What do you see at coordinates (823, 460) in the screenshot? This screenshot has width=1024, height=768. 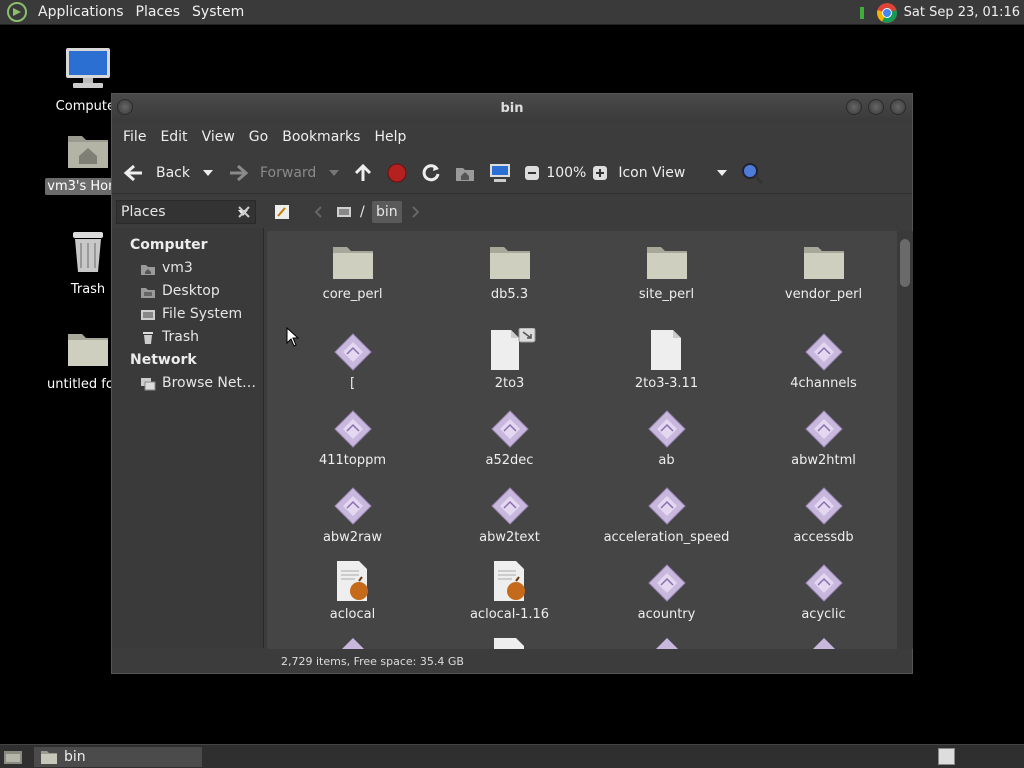 I see `file-item-label: abw2html` at bounding box center [823, 460].